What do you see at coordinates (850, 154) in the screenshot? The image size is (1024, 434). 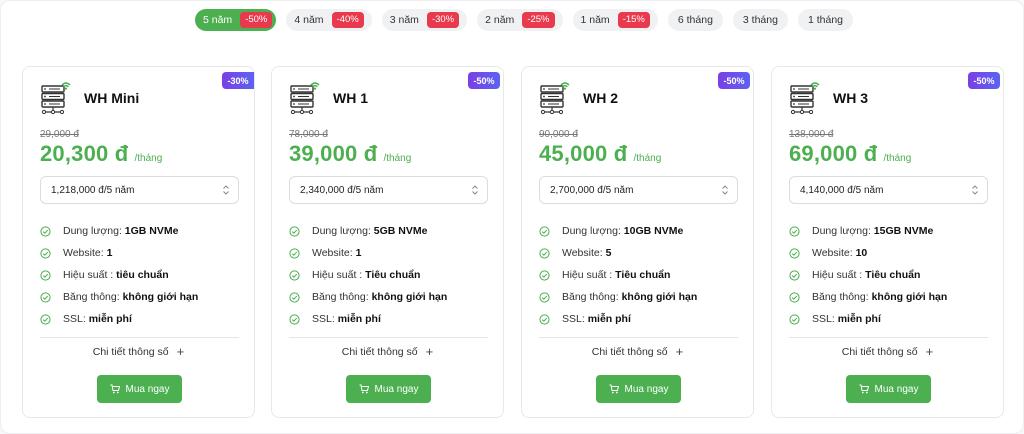 I see `price-row: 69,000 đ /tháng` at bounding box center [850, 154].